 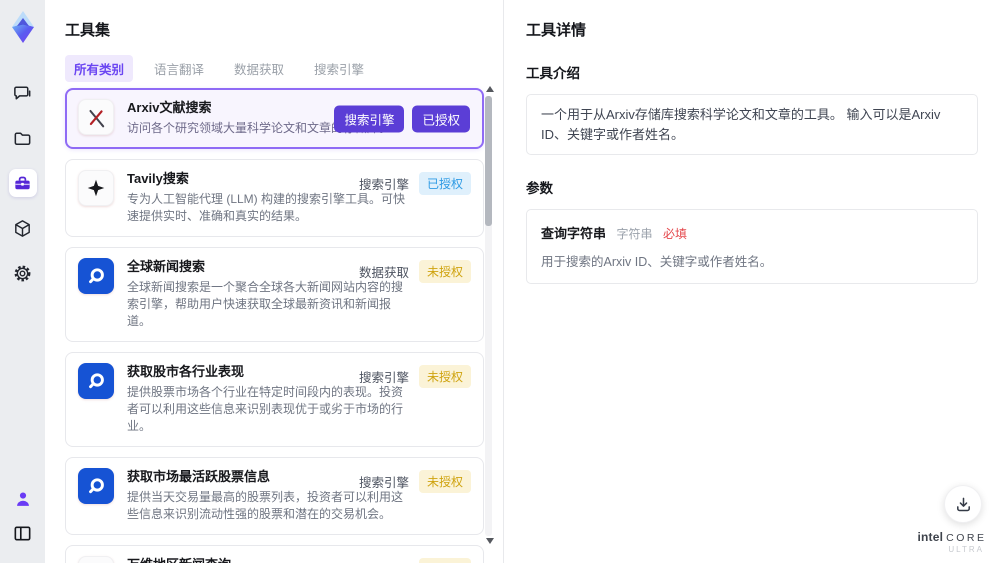 I want to click on tab-all-categories: 所有类别, so click(x=99, y=68).